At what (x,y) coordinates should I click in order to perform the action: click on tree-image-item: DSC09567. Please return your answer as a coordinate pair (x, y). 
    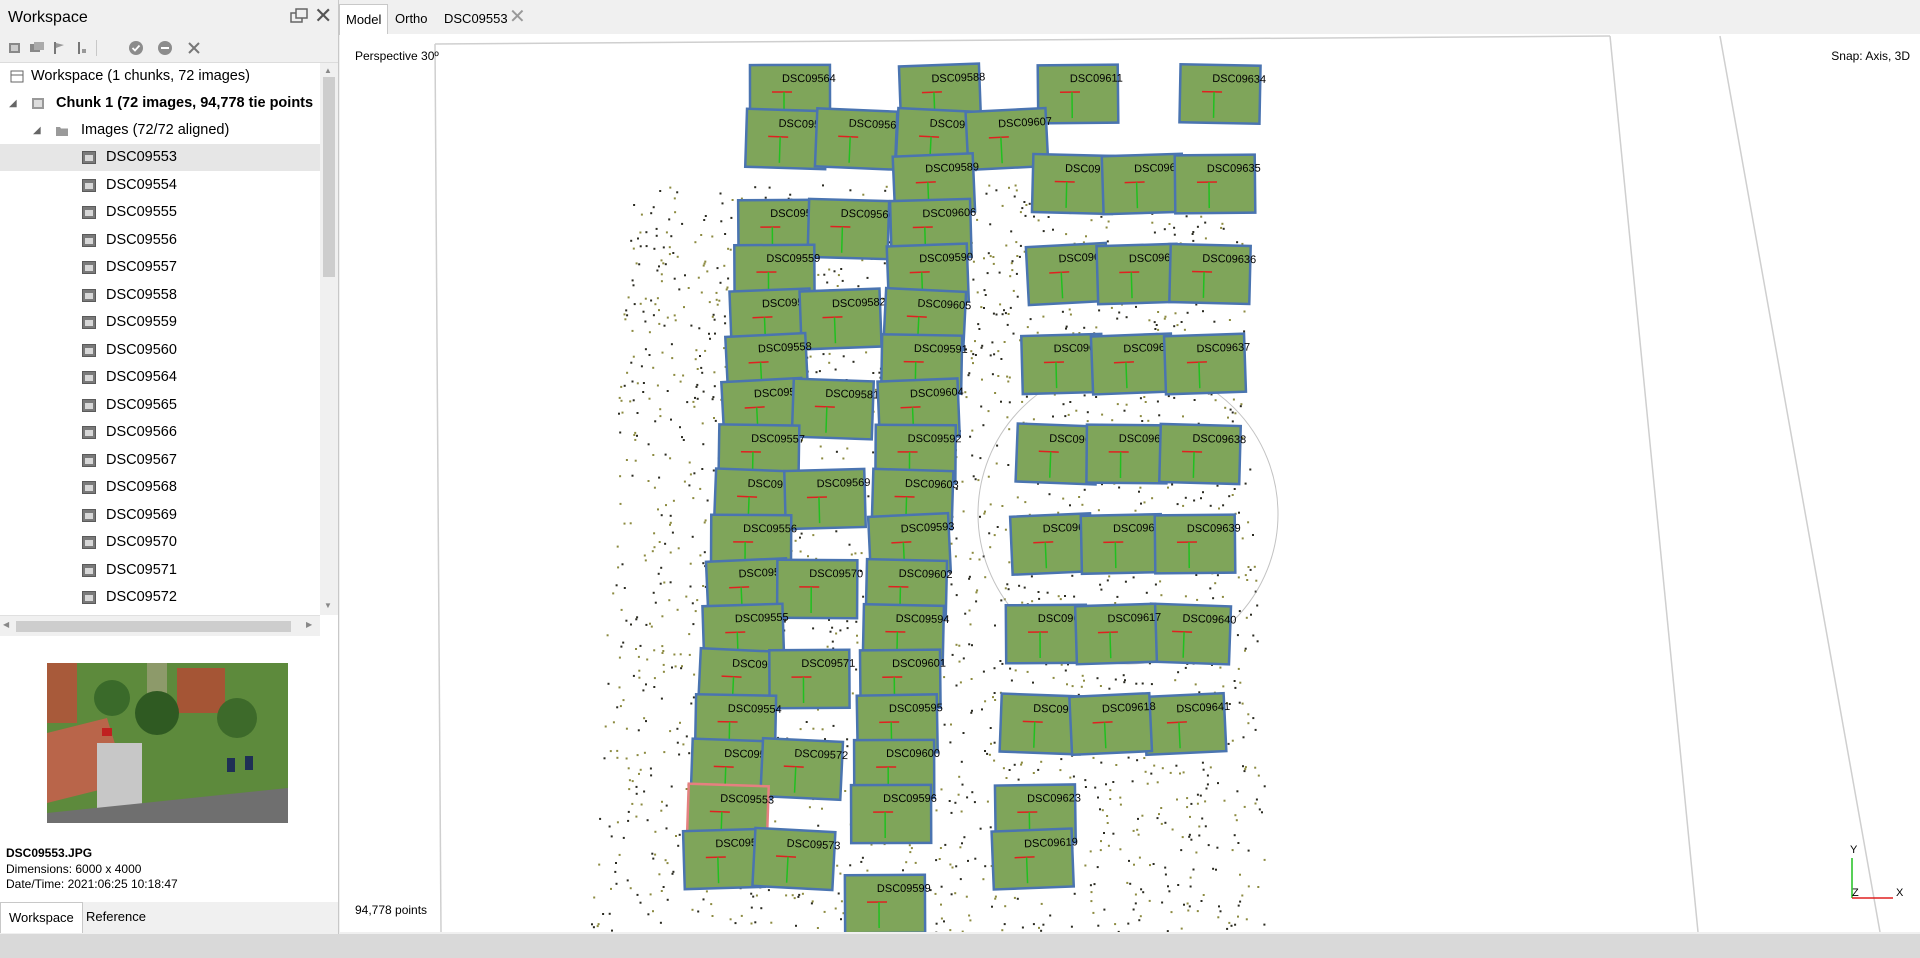
    Looking at the image, I should click on (160, 460).